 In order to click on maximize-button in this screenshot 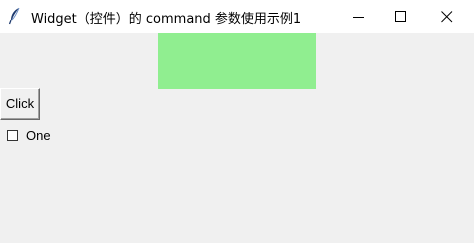, I will do `click(401, 16)`.